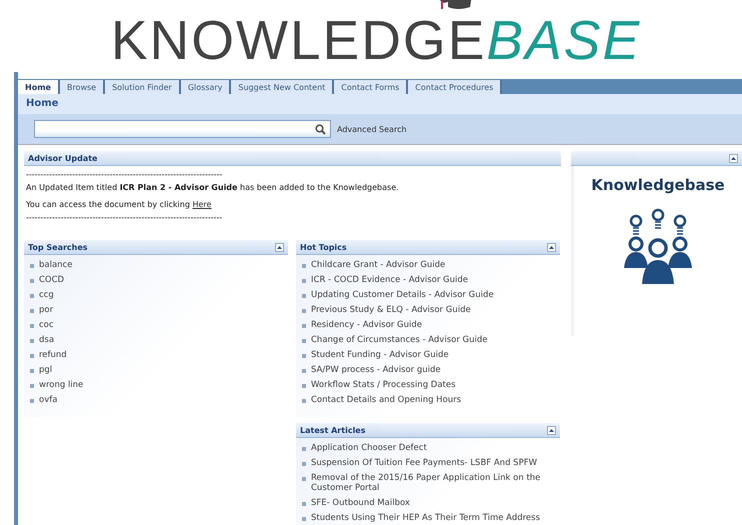 Image resolution: width=742 pixels, height=525 pixels. I want to click on search-icon, so click(320, 129).